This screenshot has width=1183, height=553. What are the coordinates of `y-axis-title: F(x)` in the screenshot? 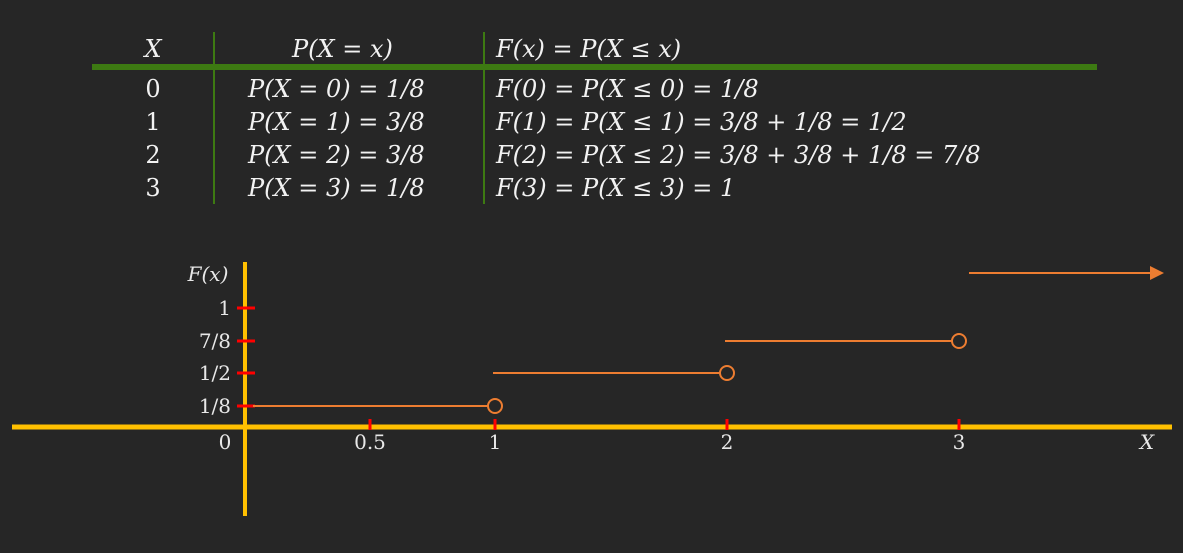 It's located at (208, 274).